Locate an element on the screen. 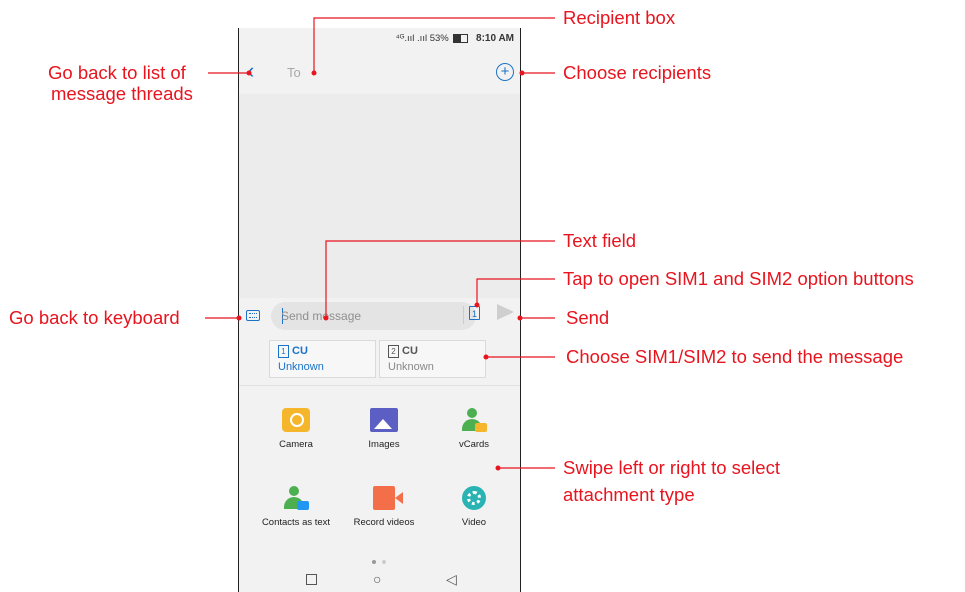 The image size is (965, 592). annotation-go-back-keyboard: Go back to keyboard is located at coordinates (94, 317).